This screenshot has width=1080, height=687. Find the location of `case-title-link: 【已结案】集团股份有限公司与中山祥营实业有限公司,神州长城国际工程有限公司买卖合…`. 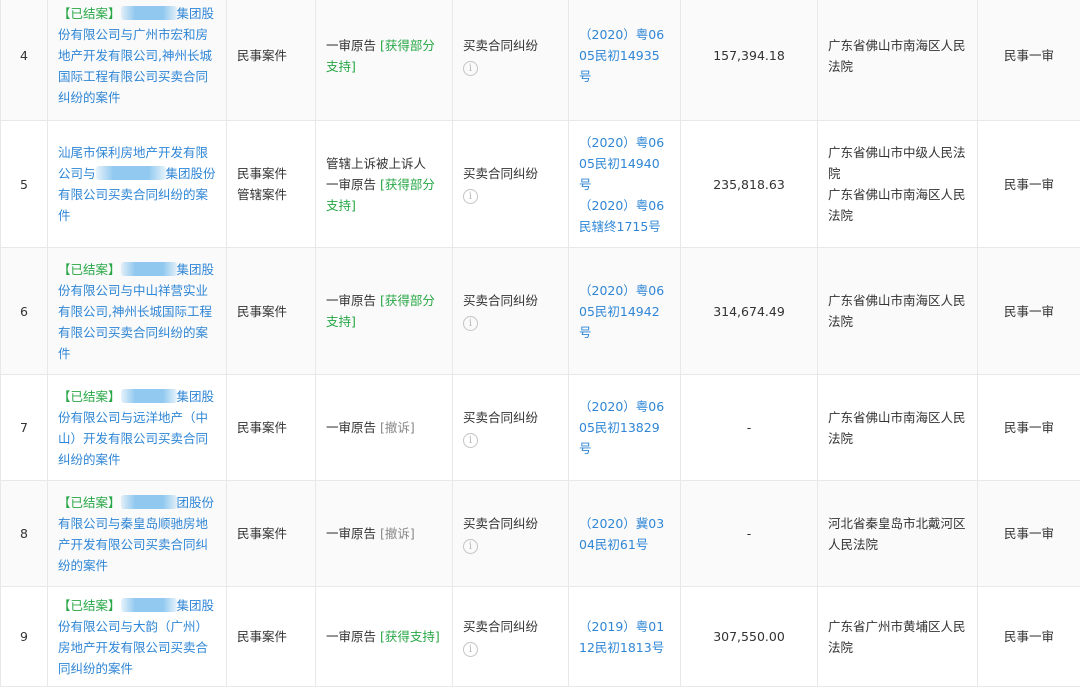

case-title-link: 【已结案】集团股份有限公司与中山祥营实业有限公司,神州长城国际工程有限公司买卖合… is located at coordinates (137, 311).